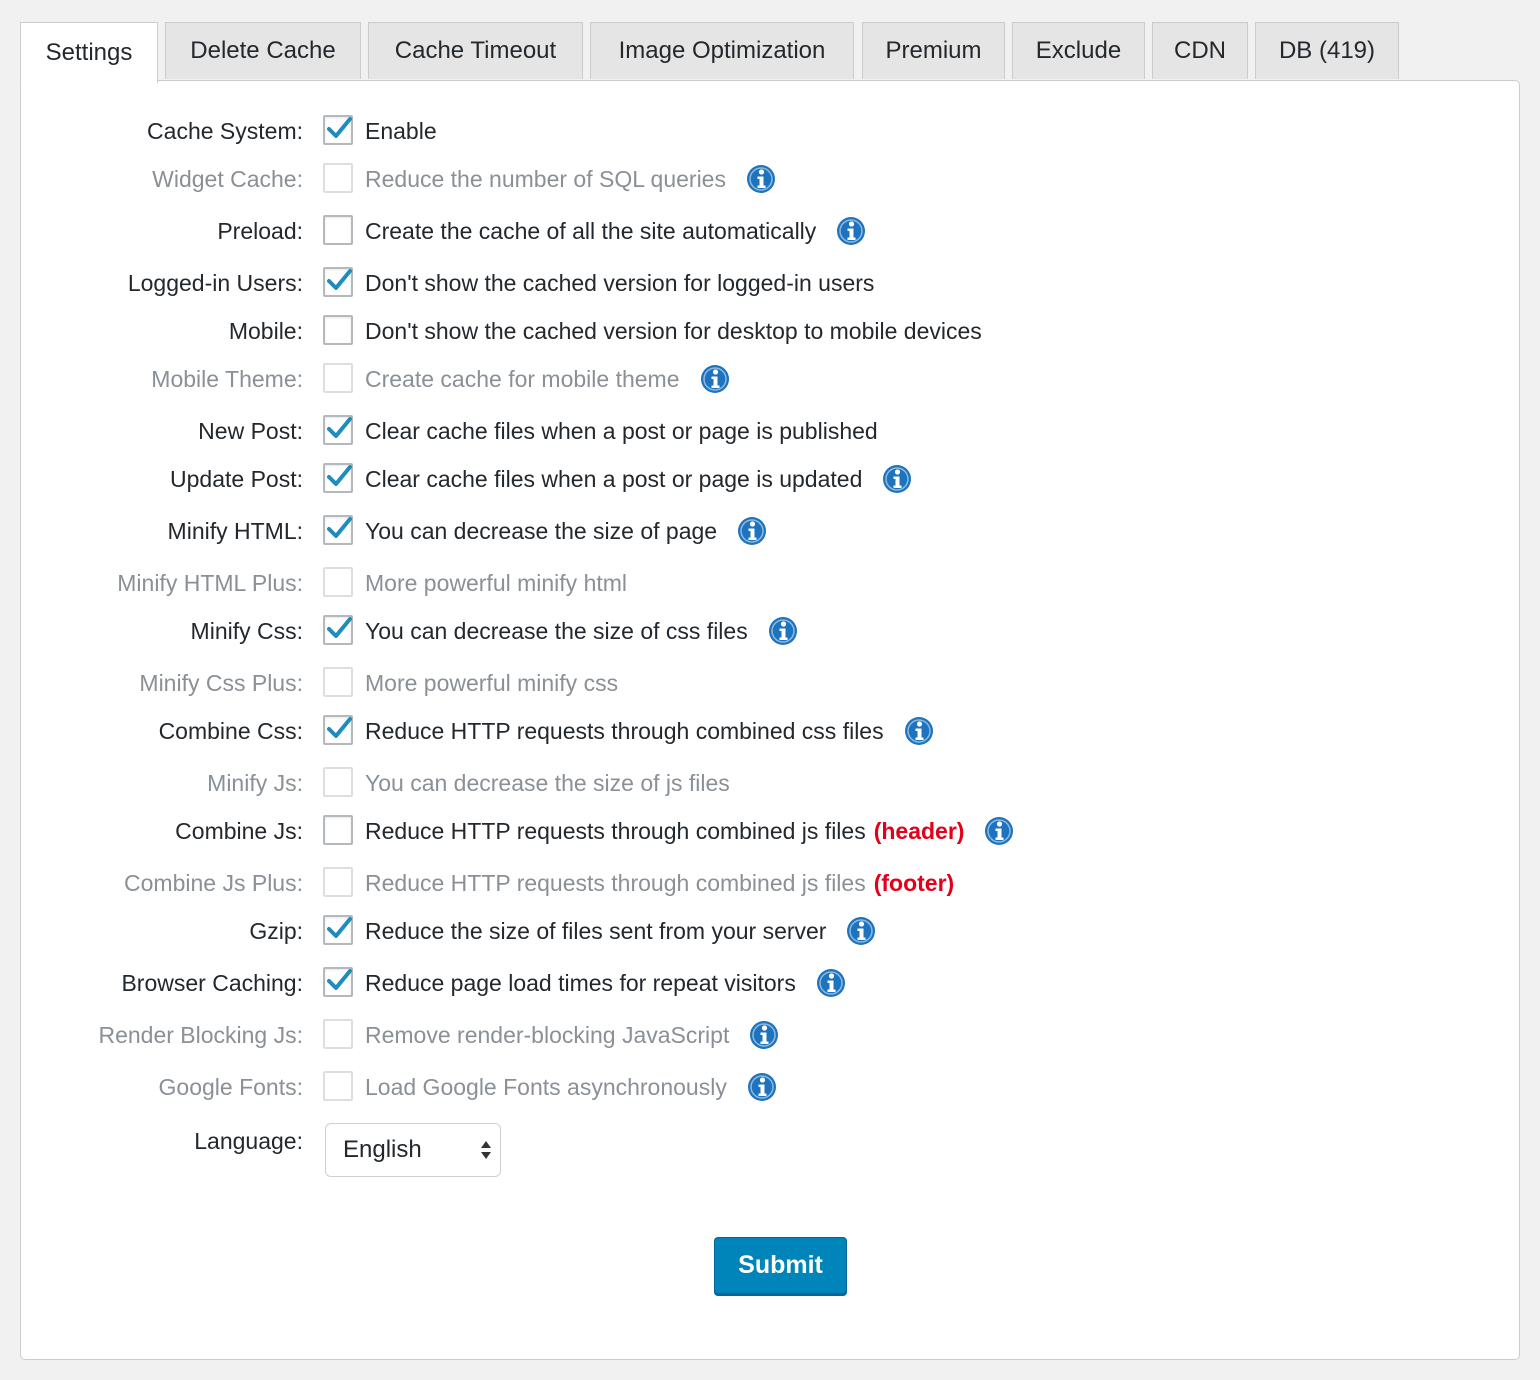  I want to click on setting-label: Browser Caching:, so click(212, 983).